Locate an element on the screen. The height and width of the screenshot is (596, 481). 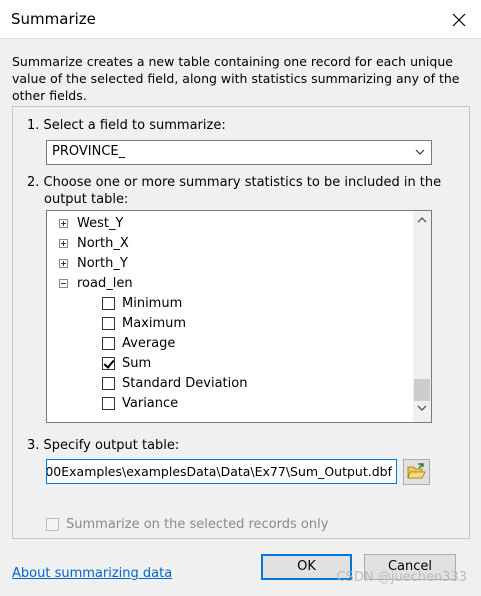
tree-item-road-len: road_len is located at coordinates (96, 283).